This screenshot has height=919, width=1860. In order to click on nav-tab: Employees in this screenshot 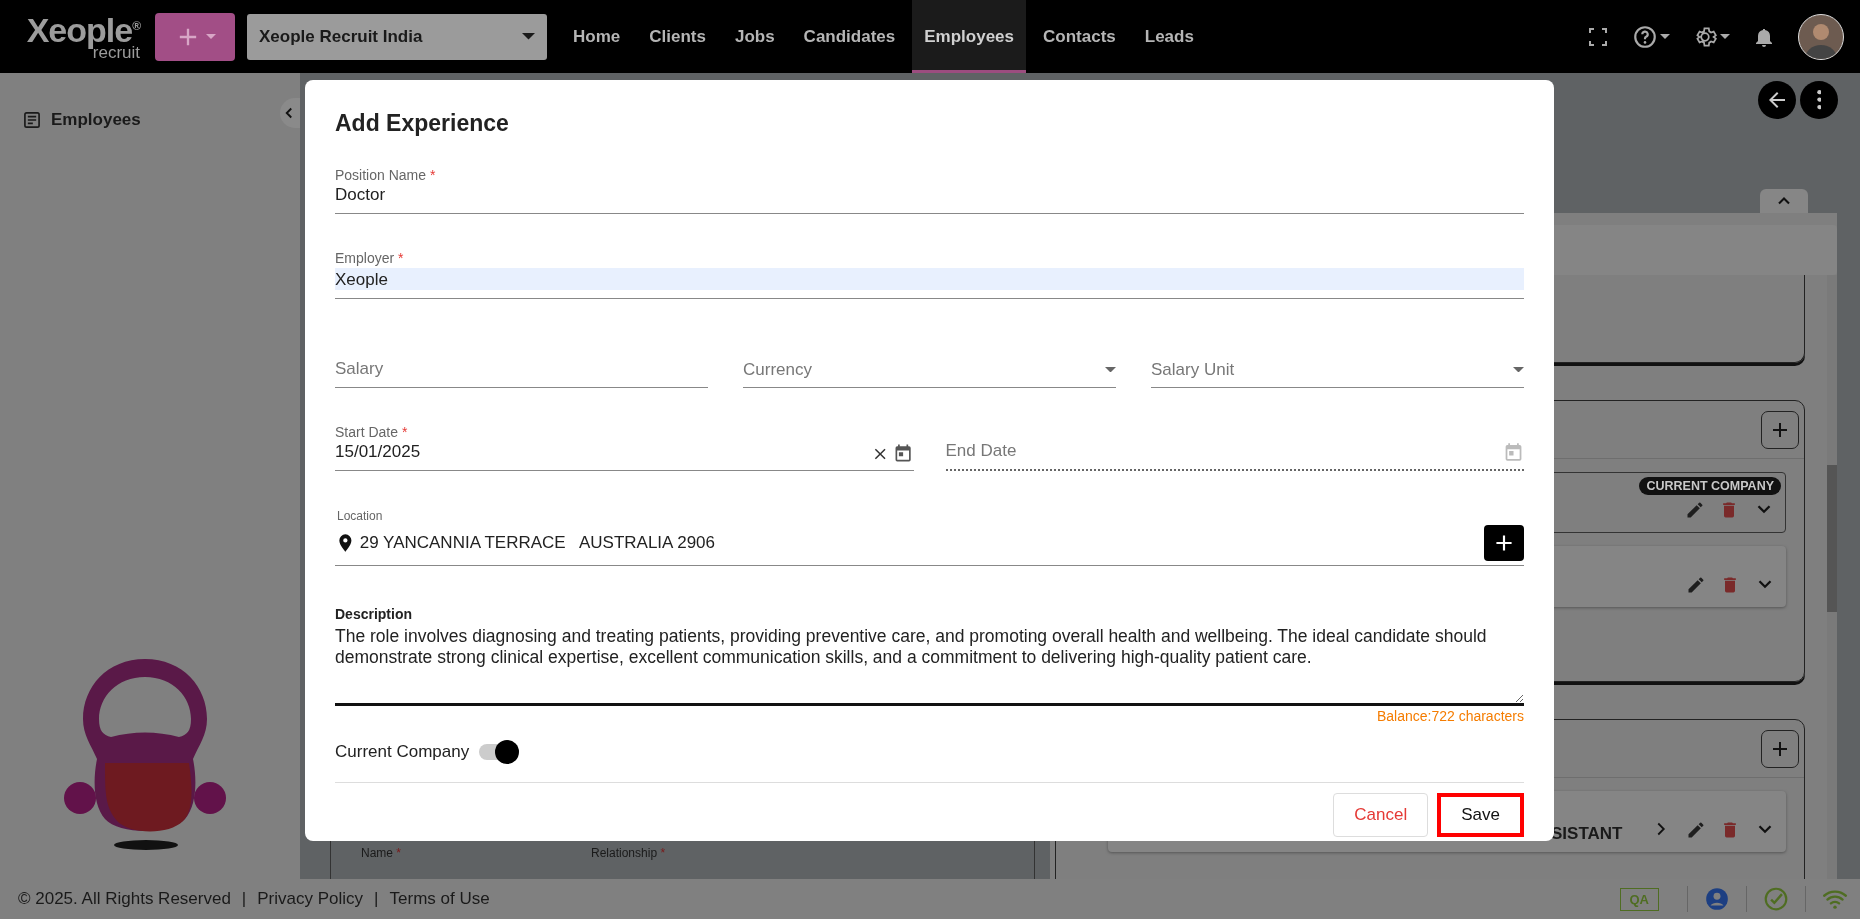, I will do `click(969, 36)`.